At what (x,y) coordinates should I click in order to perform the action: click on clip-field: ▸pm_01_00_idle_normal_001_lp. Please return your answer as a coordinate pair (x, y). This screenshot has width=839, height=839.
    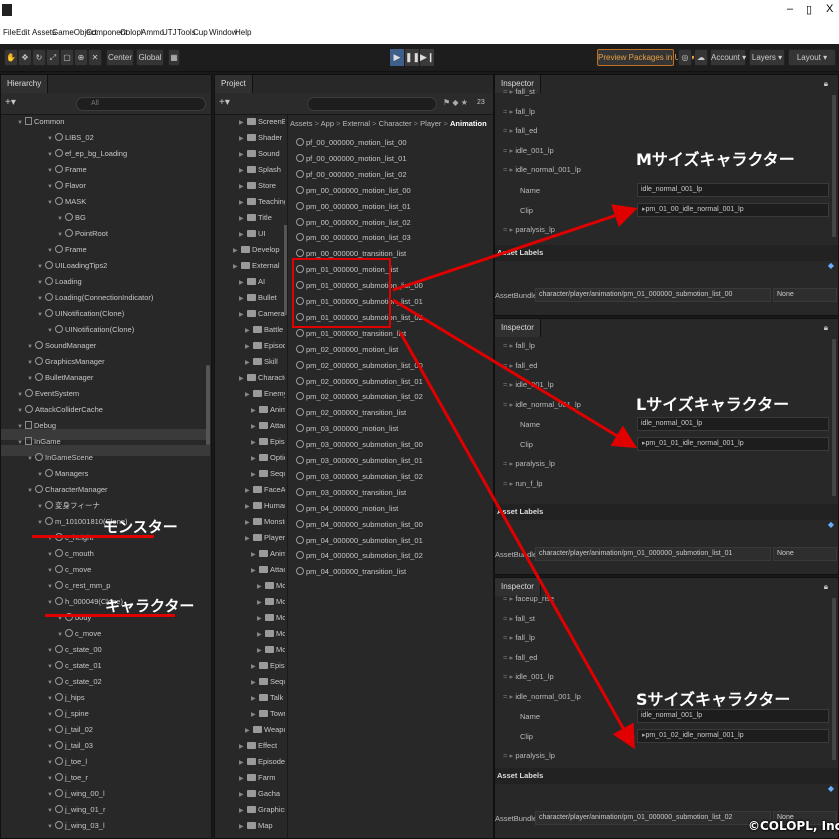
    Looking at the image, I should click on (733, 209).